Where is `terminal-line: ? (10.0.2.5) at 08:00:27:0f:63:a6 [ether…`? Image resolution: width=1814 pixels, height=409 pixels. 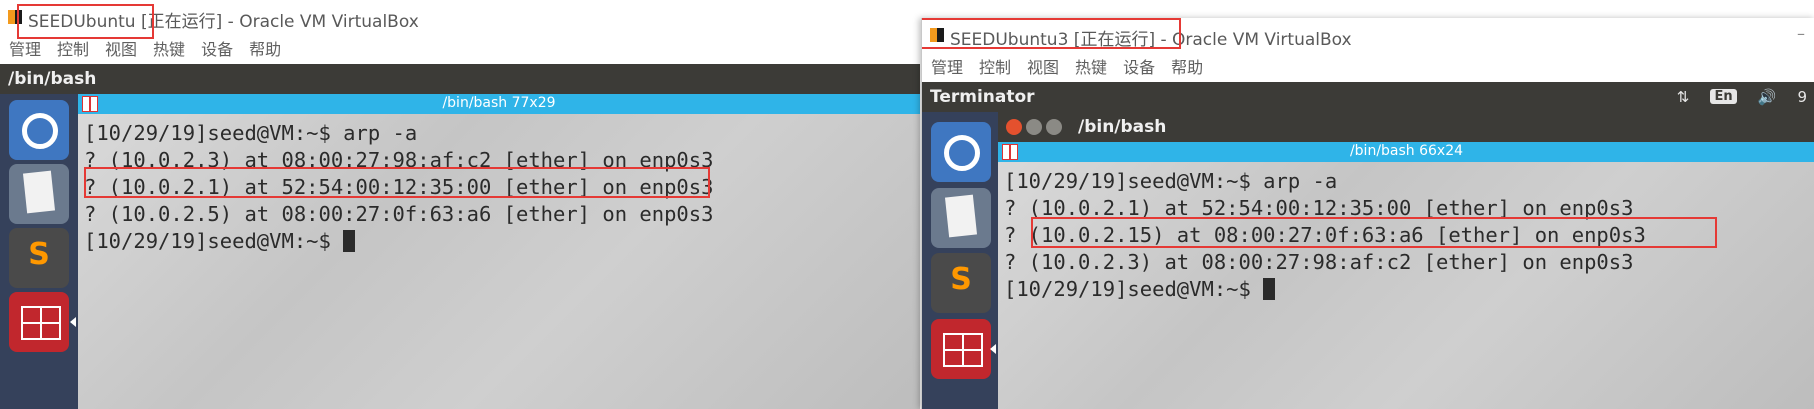 terminal-line: ? (10.0.2.5) at 08:00:27:0f:63:a6 [ether… is located at coordinates (399, 214).